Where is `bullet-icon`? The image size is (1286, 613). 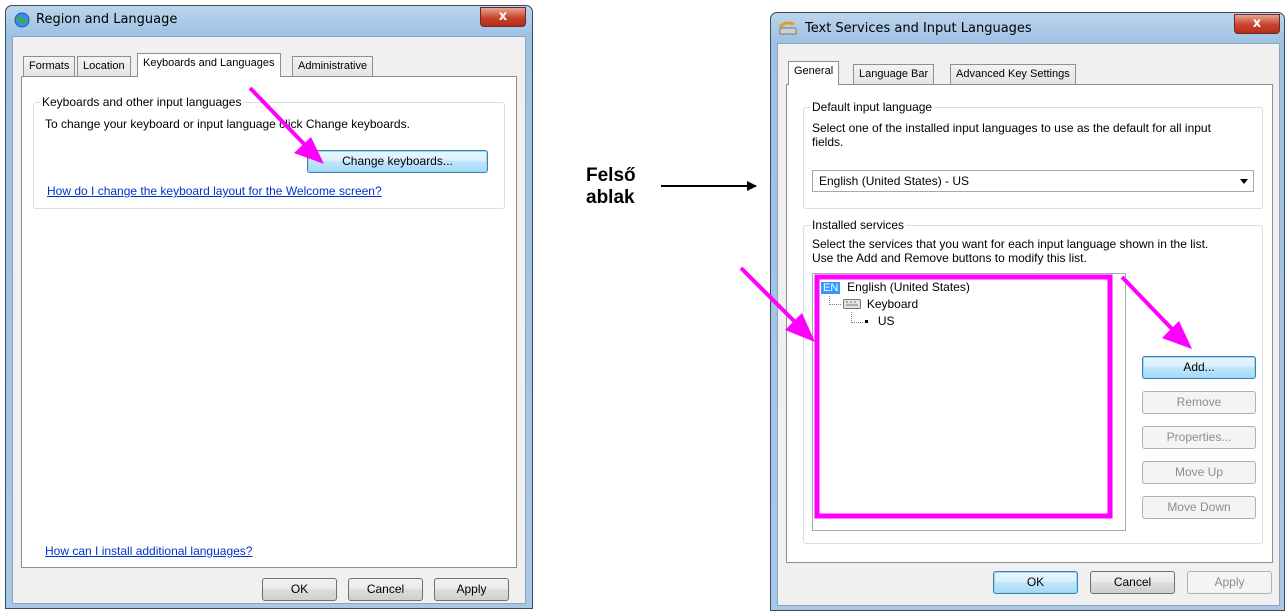
bullet-icon is located at coordinates (866, 321).